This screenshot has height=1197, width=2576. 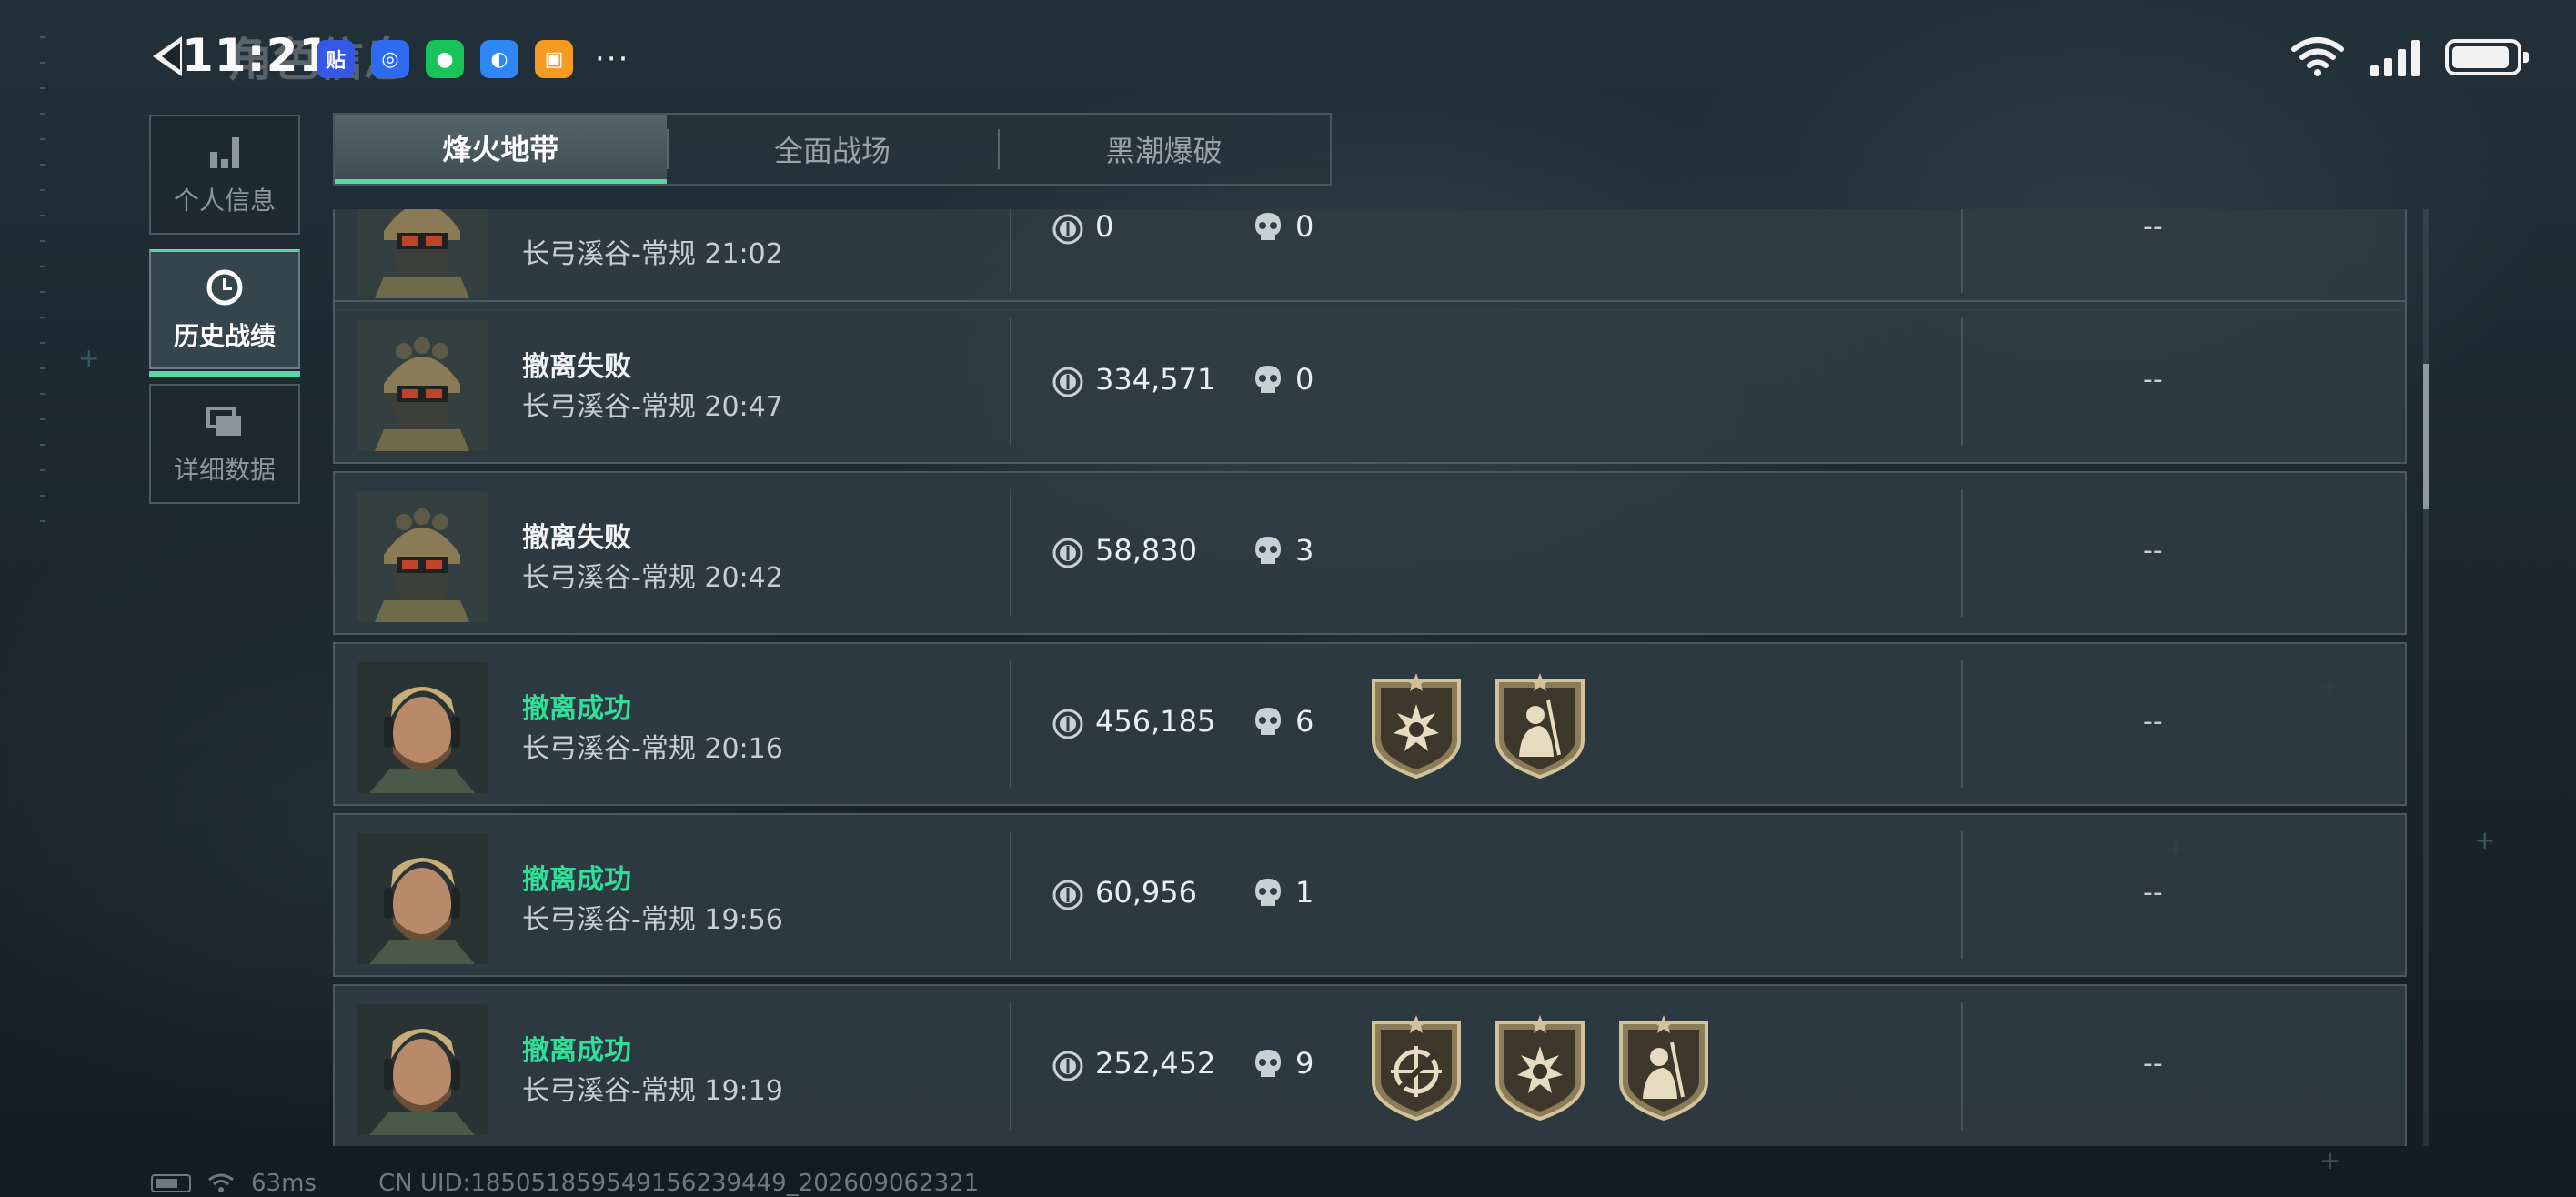 I want to click on signal-icon, so click(x=2395, y=57).